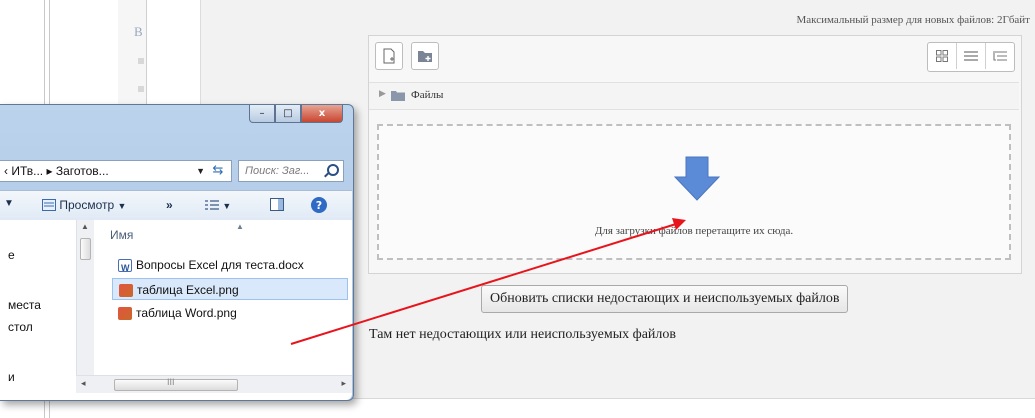  Describe the element at coordinates (679, 224) in the screenshot. I see `drag-arrow-head` at that location.